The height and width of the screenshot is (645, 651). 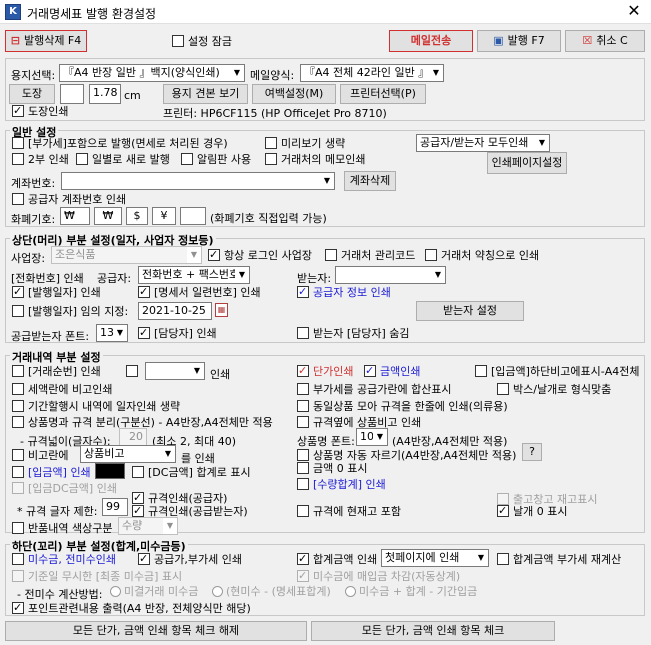 I want to click on skip-date-checkbox: 기간할행시 내역에 일자인쇄 생략, so click(x=96, y=406).